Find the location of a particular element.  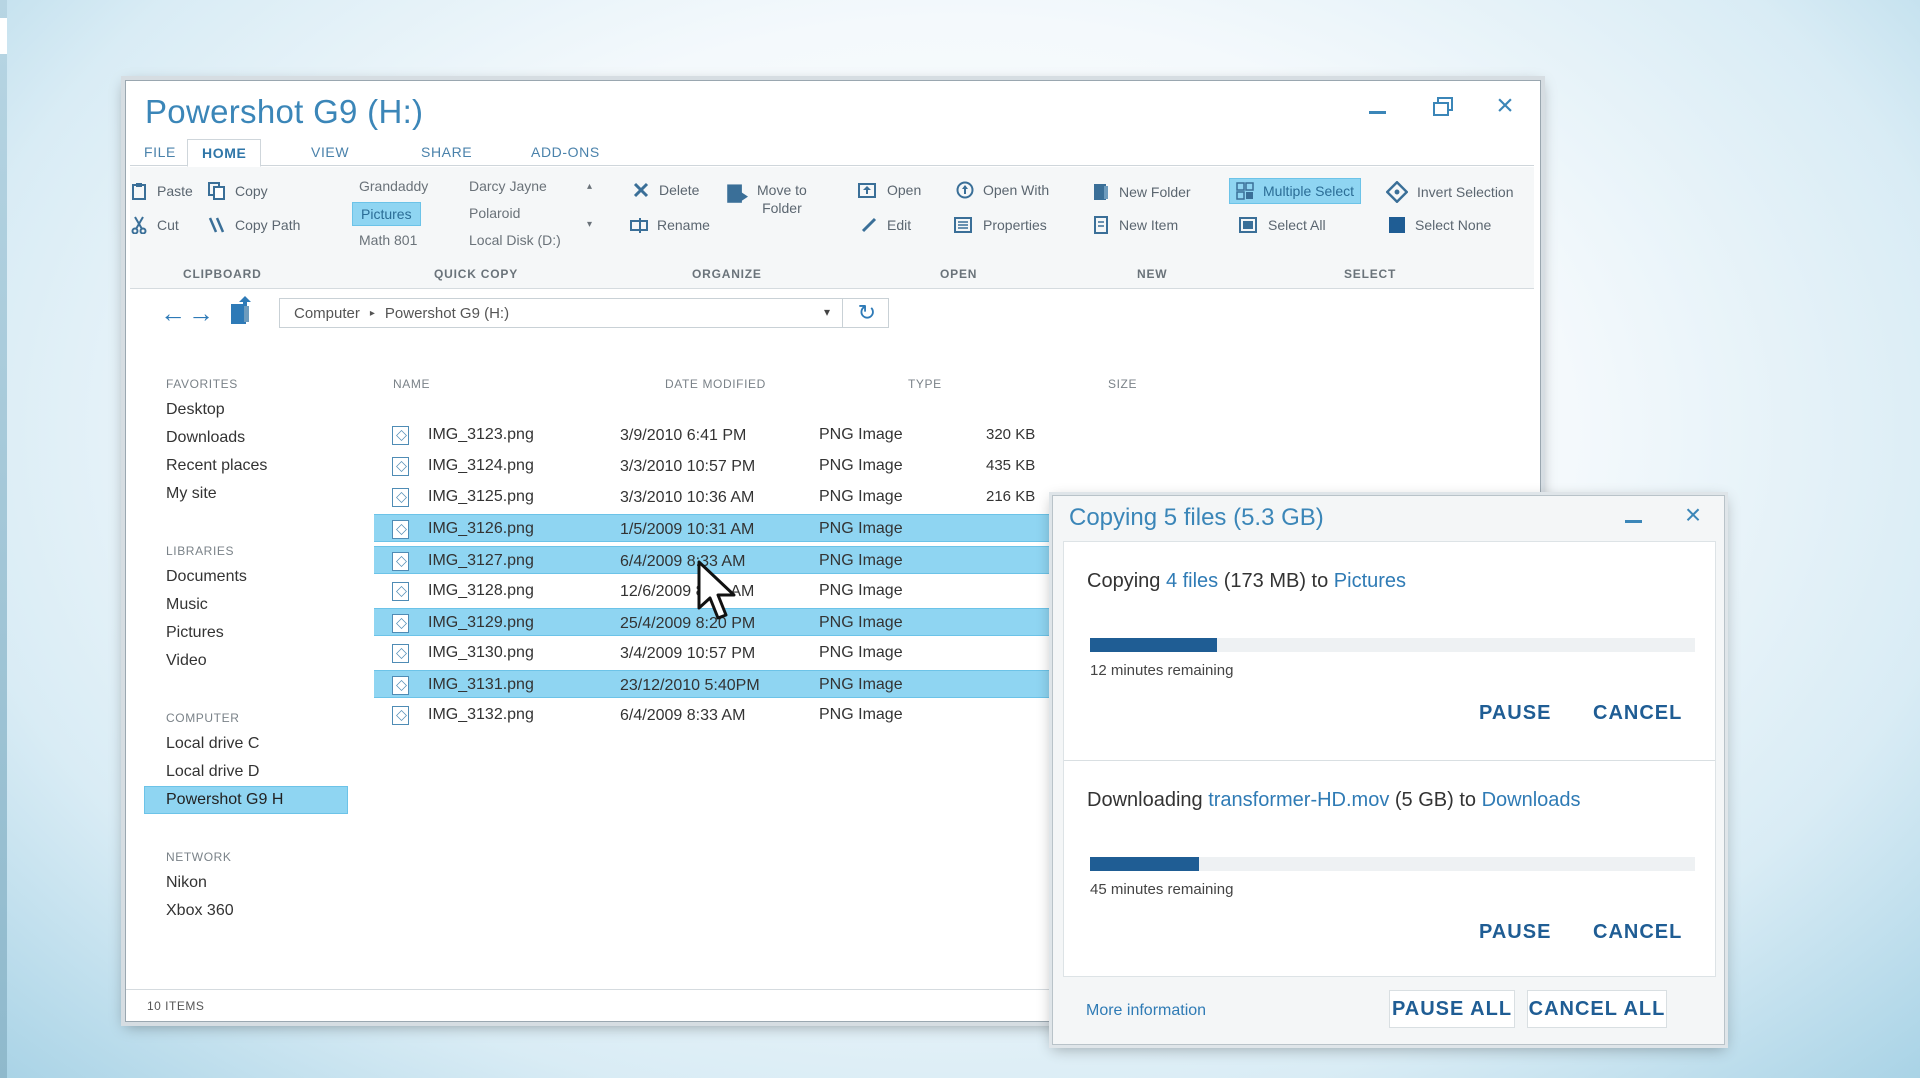

cancel-all-button: CANCEL ALL is located at coordinates (1597, 1009).